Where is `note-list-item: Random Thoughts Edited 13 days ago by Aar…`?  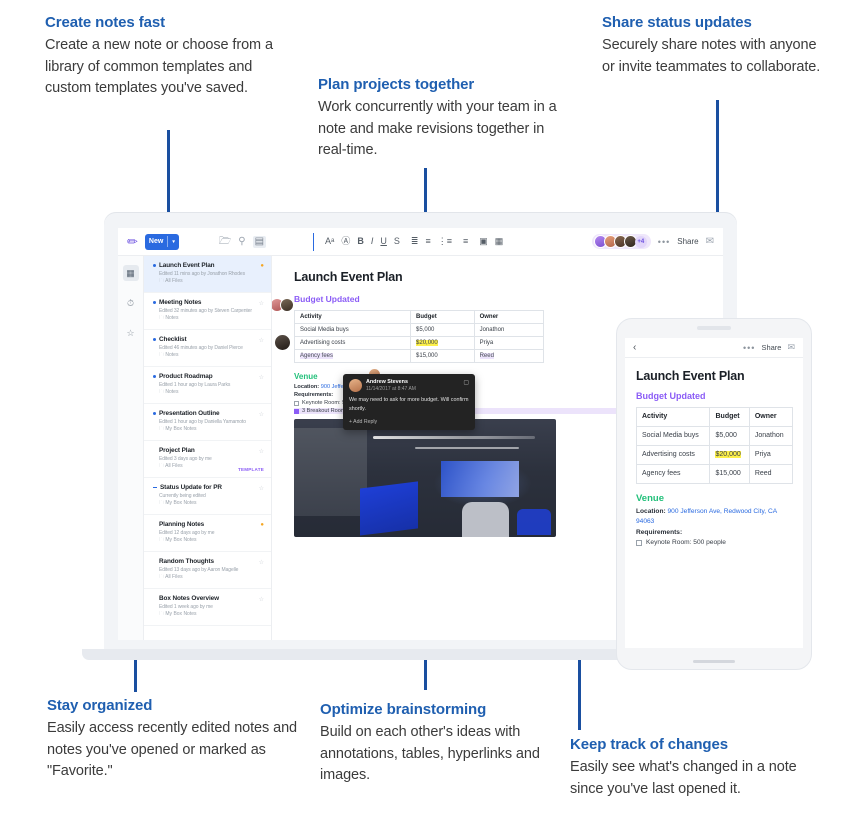 note-list-item: Random Thoughts Edited 13 days ago by Aar… is located at coordinates (207, 570).